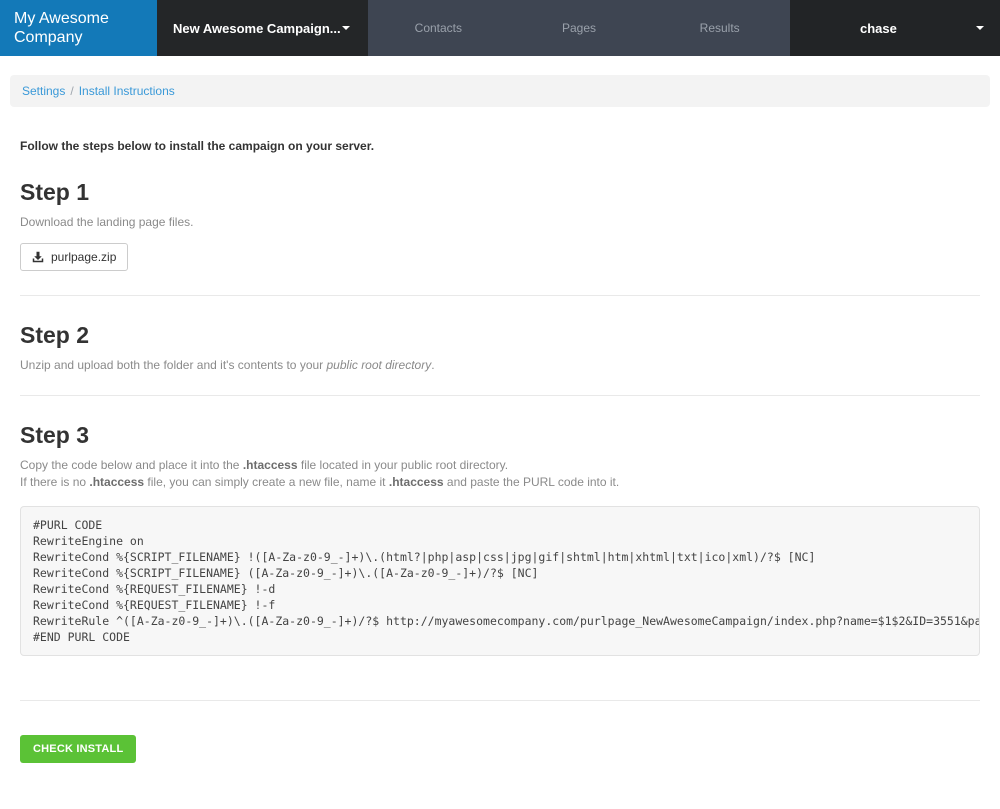 Image resolution: width=1000 pixels, height=809 pixels. I want to click on primary-nav: Contacts Pages Results, so click(579, 28).